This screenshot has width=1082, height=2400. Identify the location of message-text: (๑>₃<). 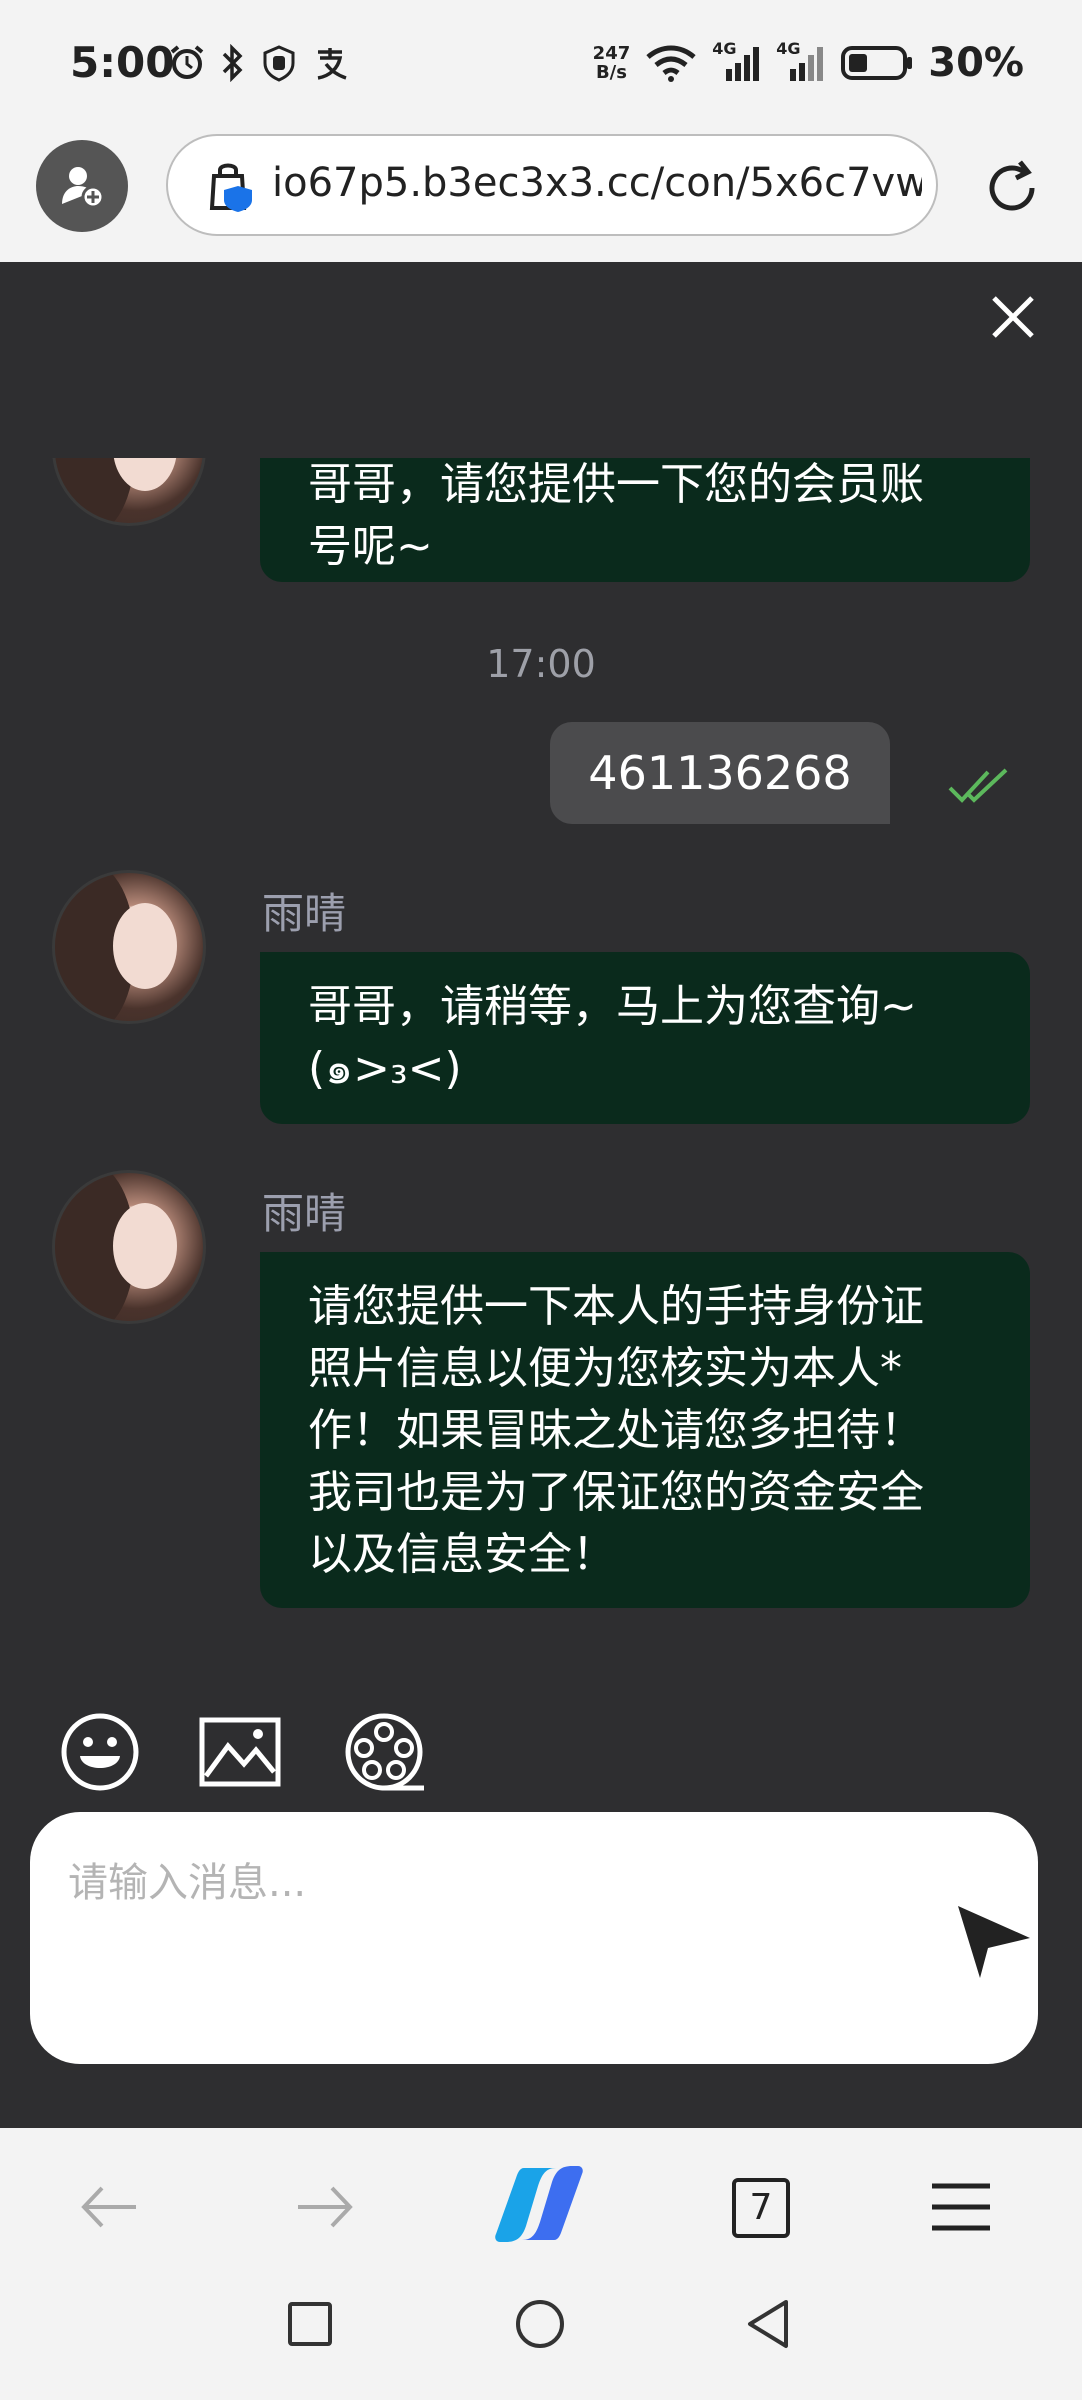
(385, 1068).